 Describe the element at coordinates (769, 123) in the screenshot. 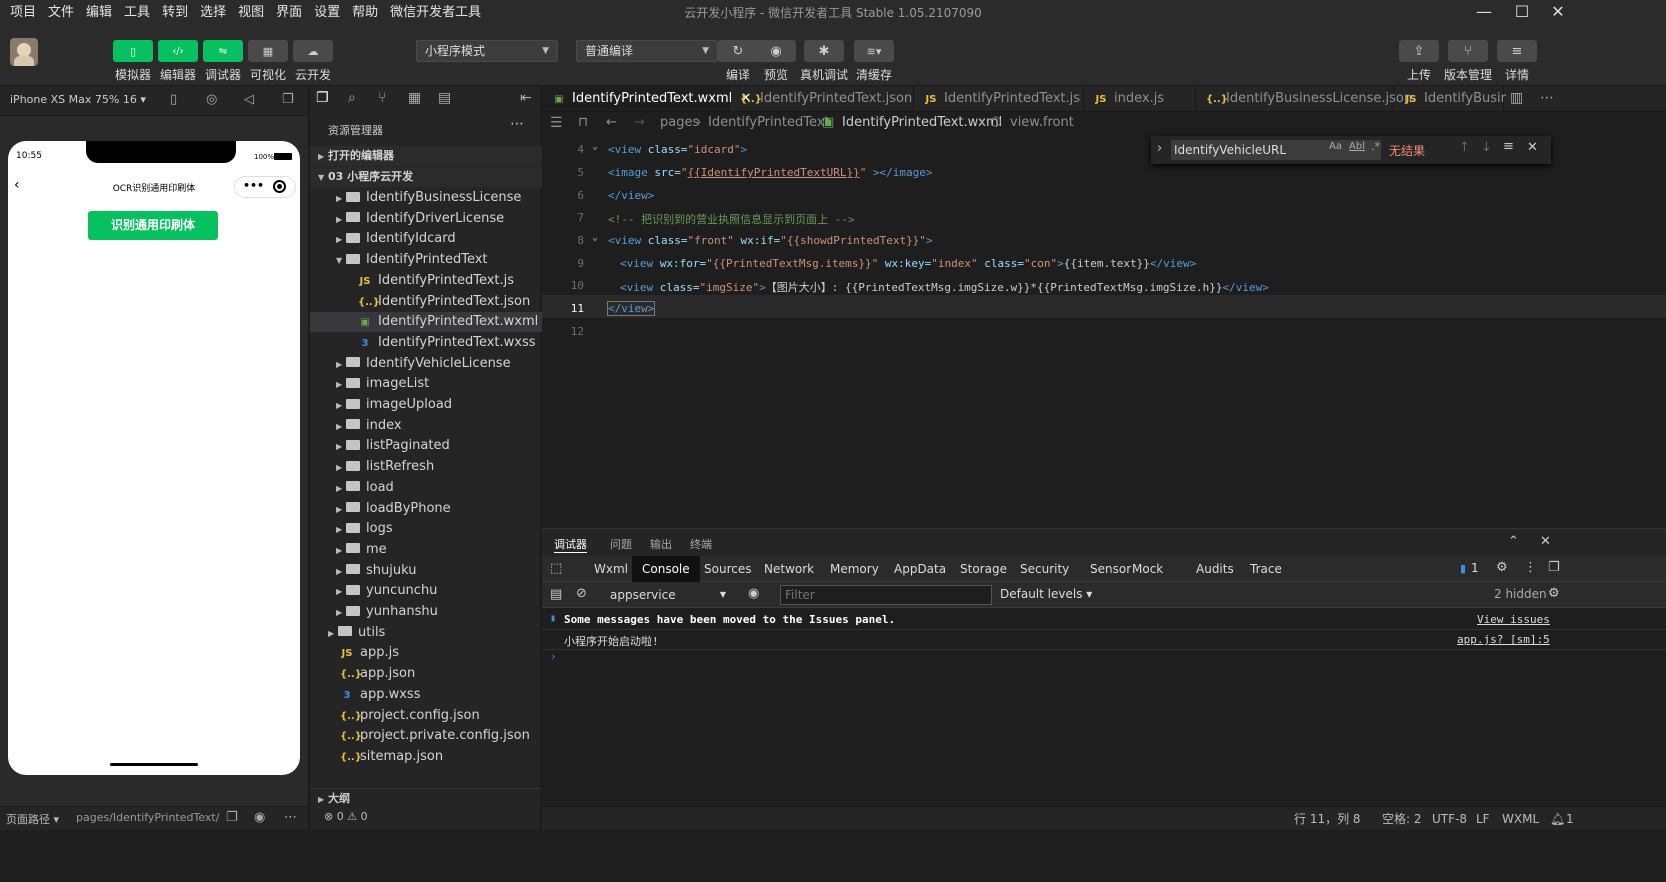

I see `breadcrumb-item-folder: IdentifyPrintedText` at that location.